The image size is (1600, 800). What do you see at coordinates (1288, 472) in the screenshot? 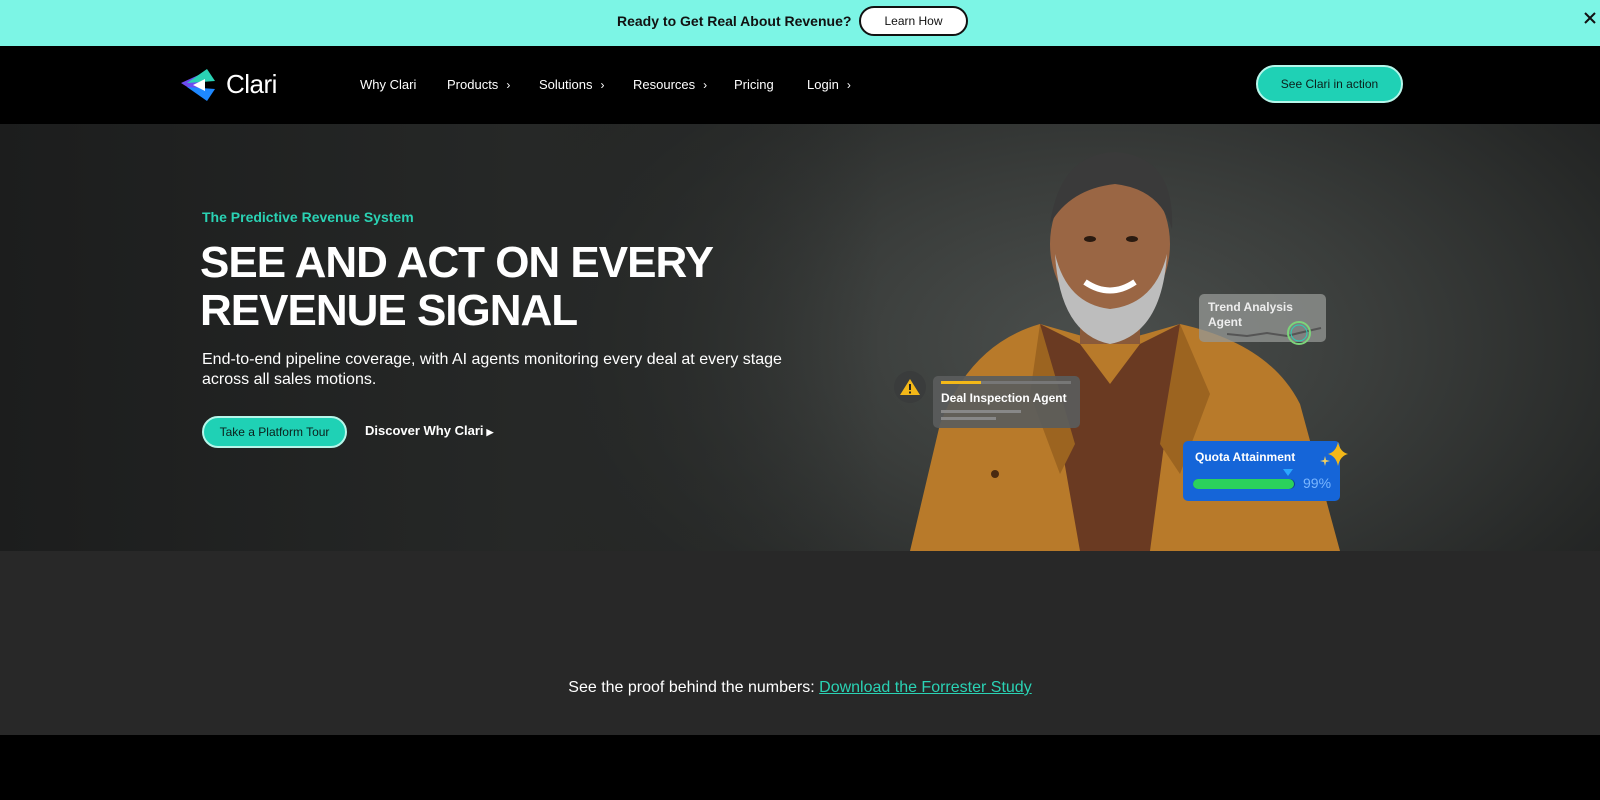
I see `marker-icon` at bounding box center [1288, 472].